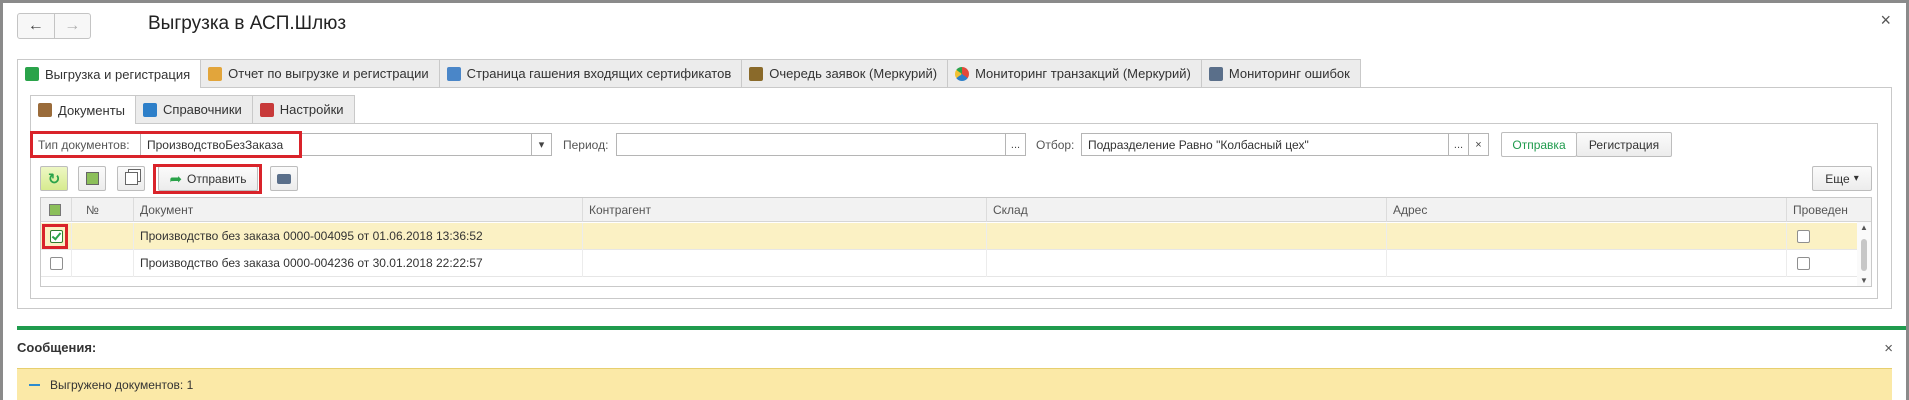  What do you see at coordinates (358, 210) in the screenshot?
I see `header-document: Документ` at bounding box center [358, 210].